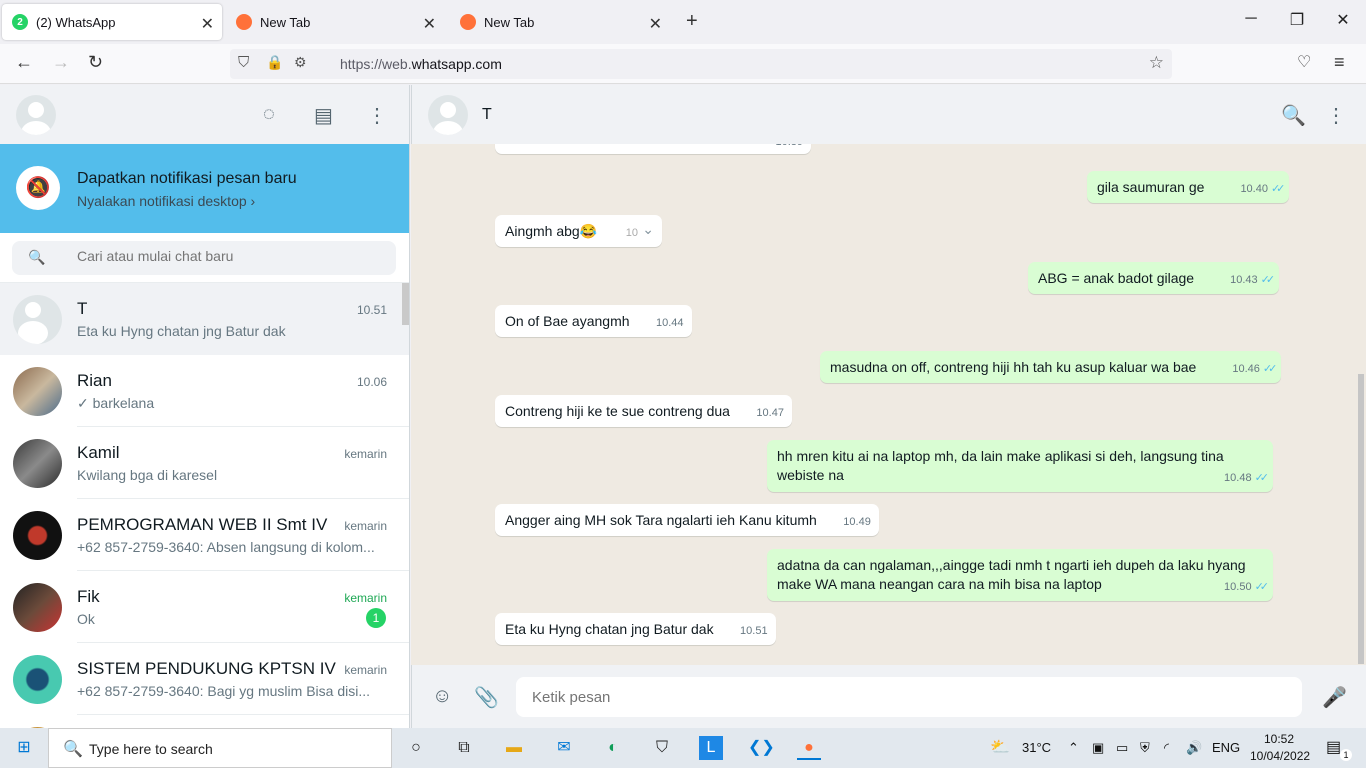 This screenshot has width=1366, height=768. I want to click on chat-name: T, so click(82, 308).